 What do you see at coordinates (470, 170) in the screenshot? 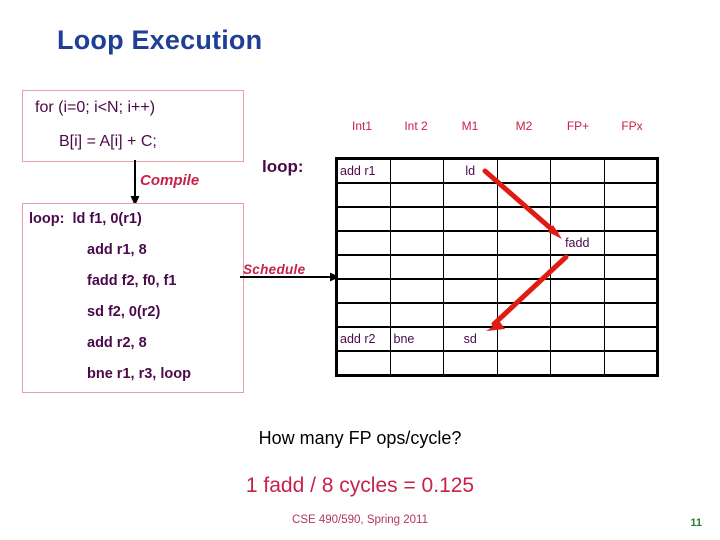
I see `schedule-cell: ld` at bounding box center [470, 170].